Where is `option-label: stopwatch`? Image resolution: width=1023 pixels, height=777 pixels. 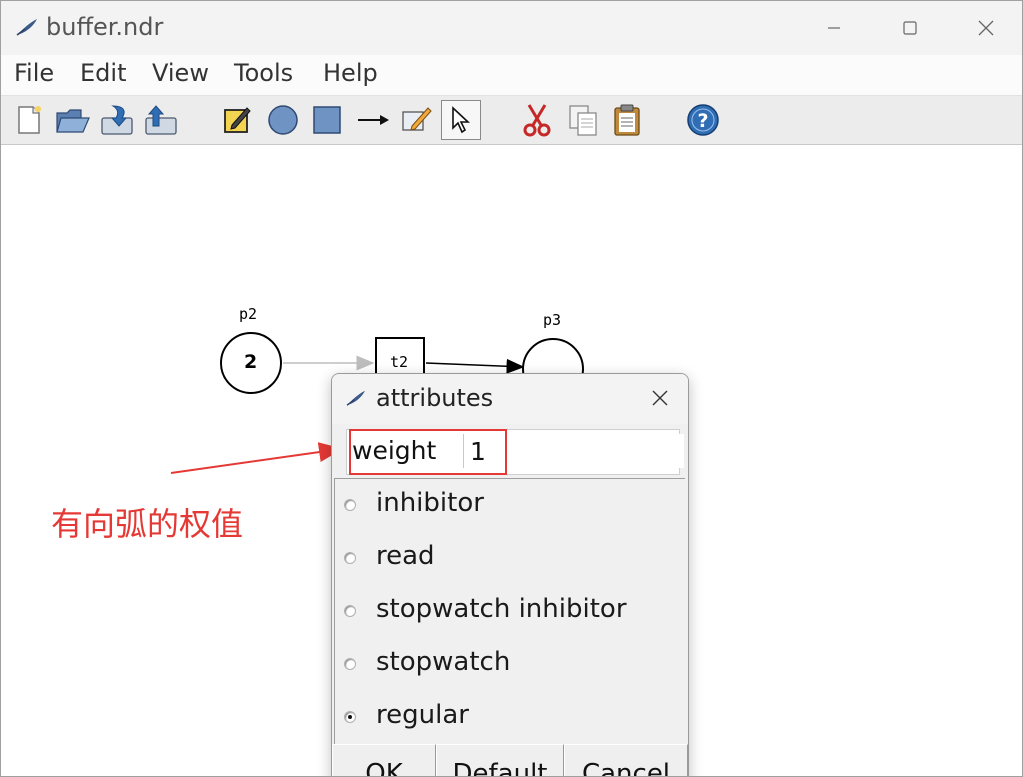 option-label: stopwatch is located at coordinates (443, 662).